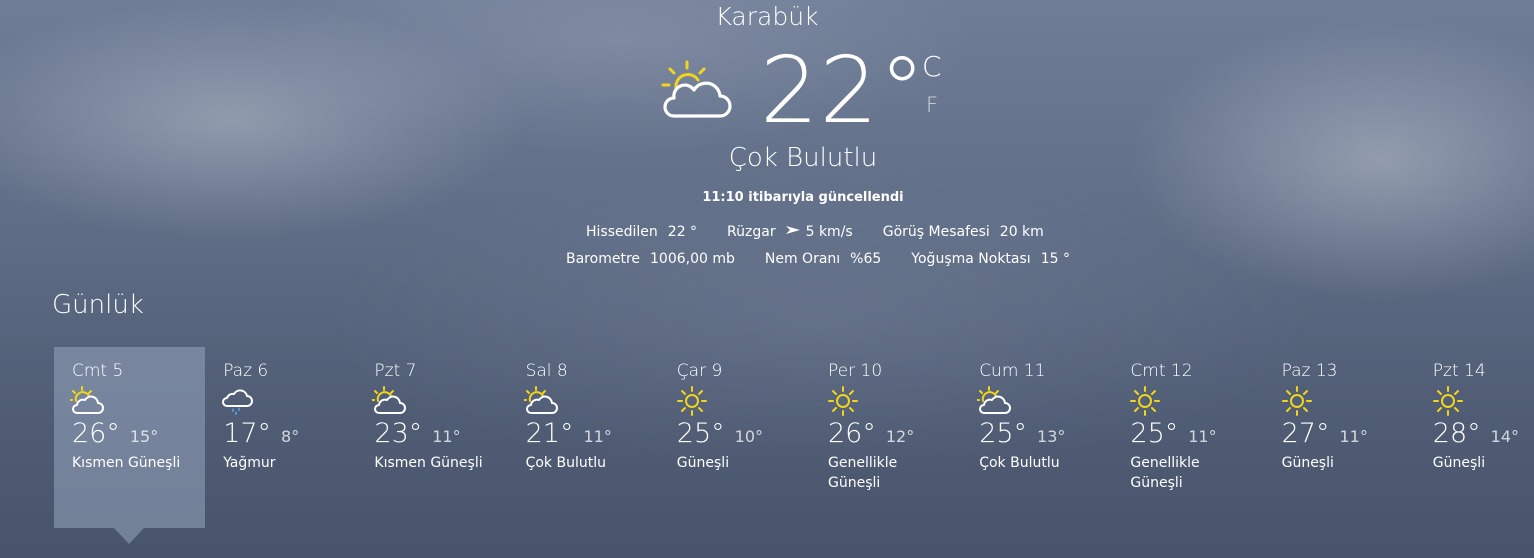 This screenshot has width=1534, height=558. Describe the element at coordinates (692, 259) in the screenshot. I see `barometer-value: 1006,00 mb` at that location.